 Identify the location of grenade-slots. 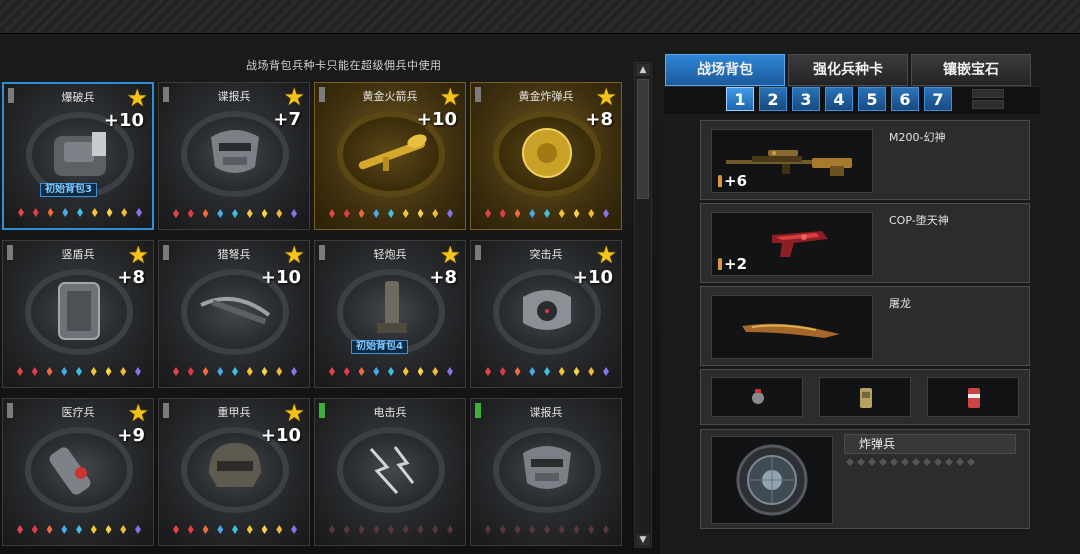
(865, 397).